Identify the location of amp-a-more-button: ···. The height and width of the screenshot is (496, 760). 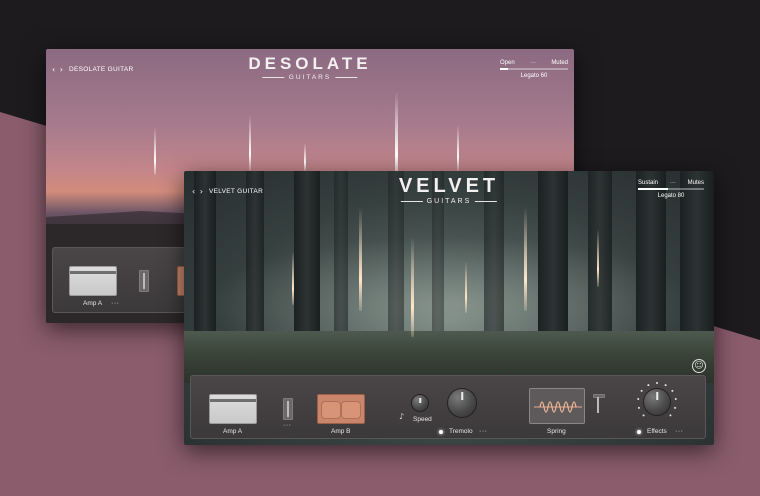
(115, 303).